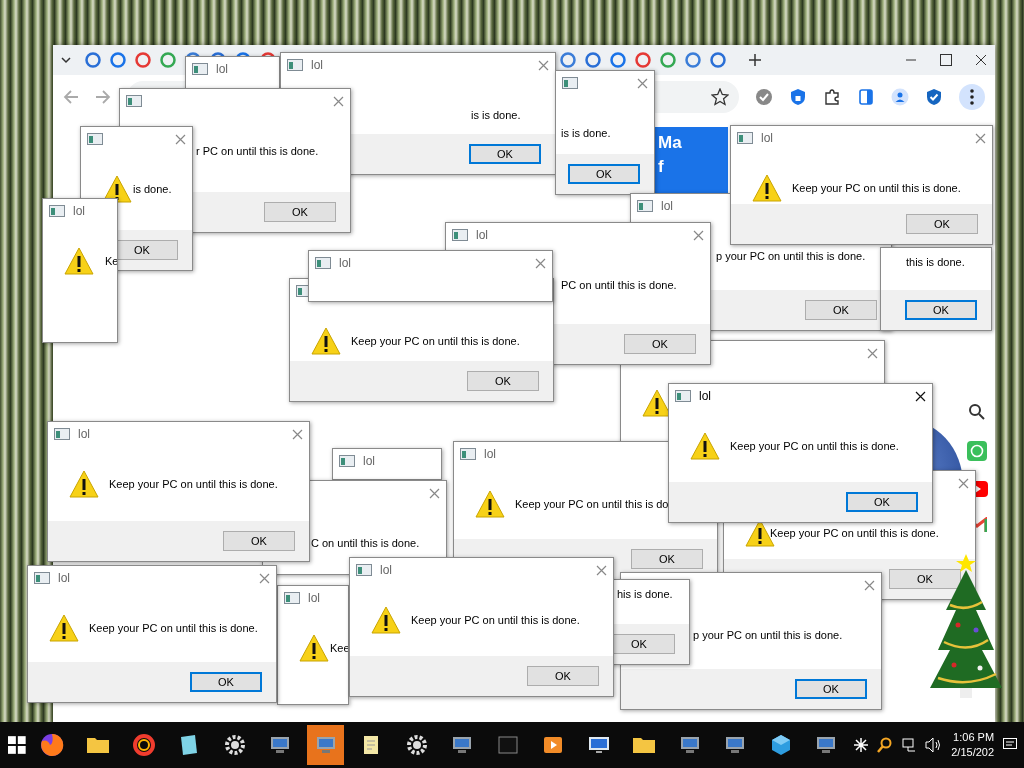  I want to click on dialog-message: PC on until this is done., so click(619, 285).